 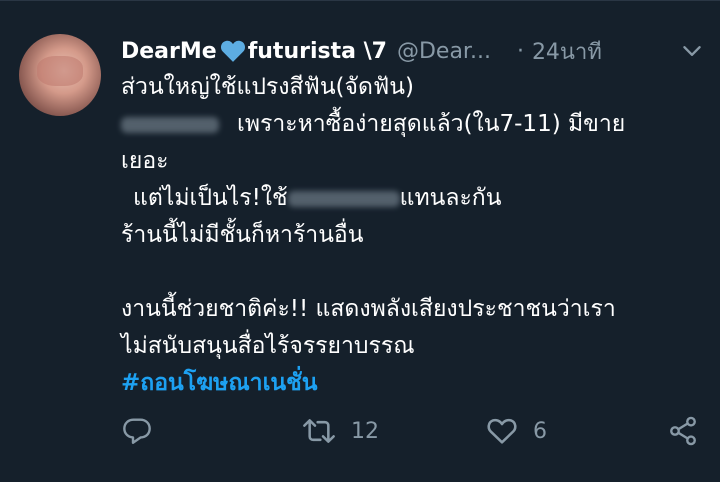 I want to click on chevron-down-icon, so click(x=692, y=51).